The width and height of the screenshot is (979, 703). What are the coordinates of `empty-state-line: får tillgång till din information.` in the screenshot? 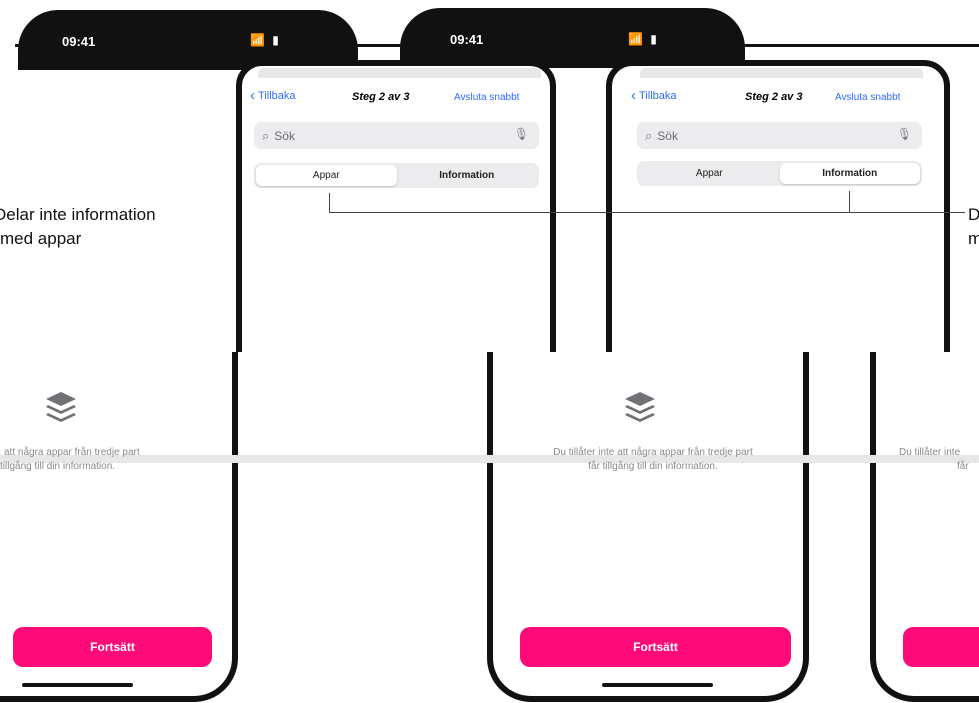 It's located at (653, 466).